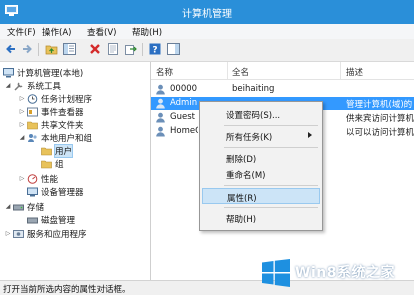  I want to click on menu-item-properties: 属性(R), so click(261, 196).